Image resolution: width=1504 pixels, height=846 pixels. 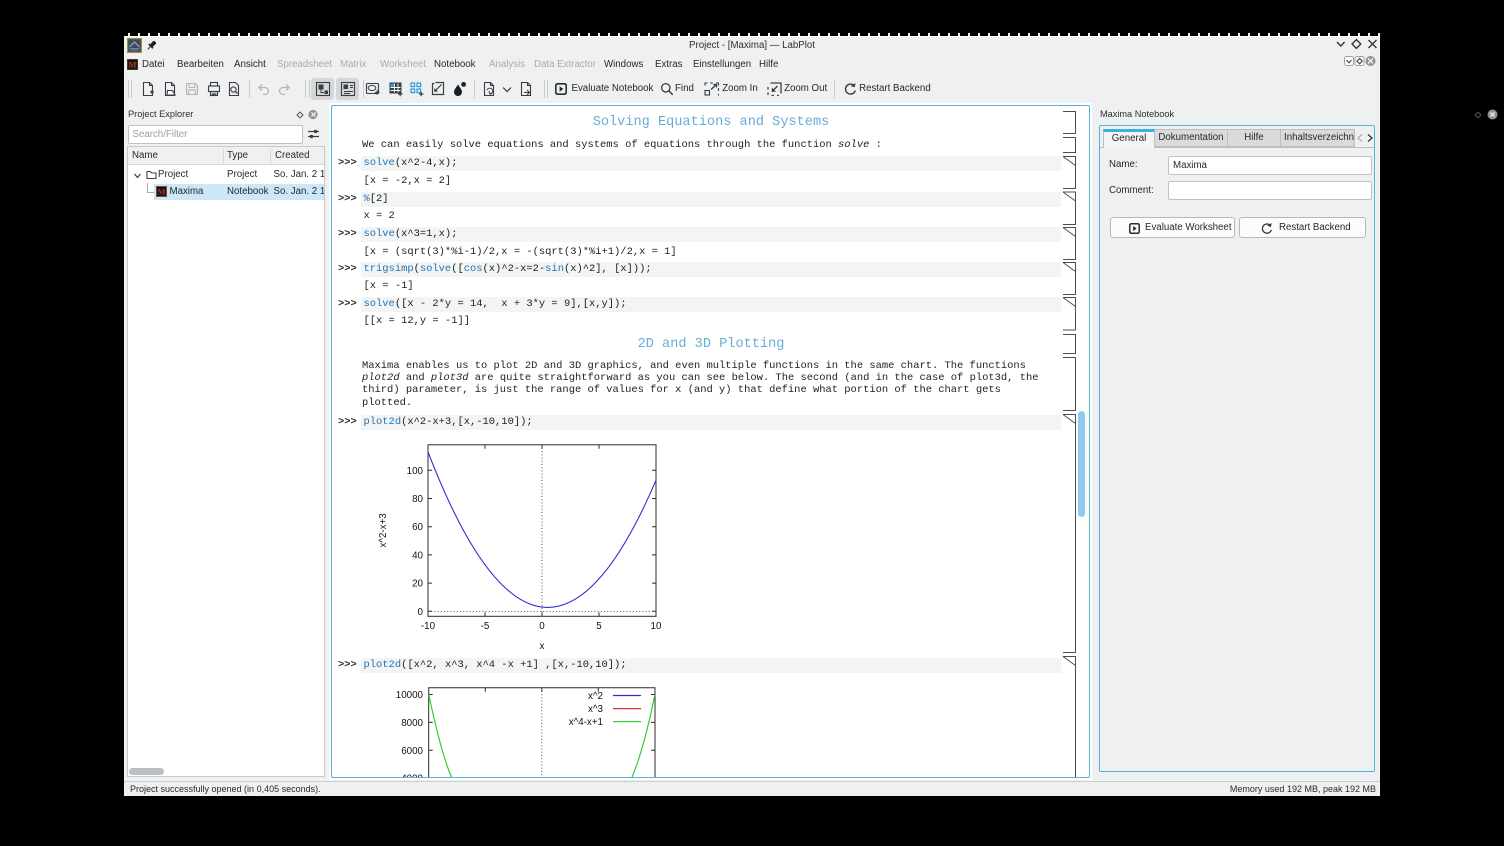 What do you see at coordinates (428, 626) in the screenshot?
I see `svg-text: -10` at bounding box center [428, 626].